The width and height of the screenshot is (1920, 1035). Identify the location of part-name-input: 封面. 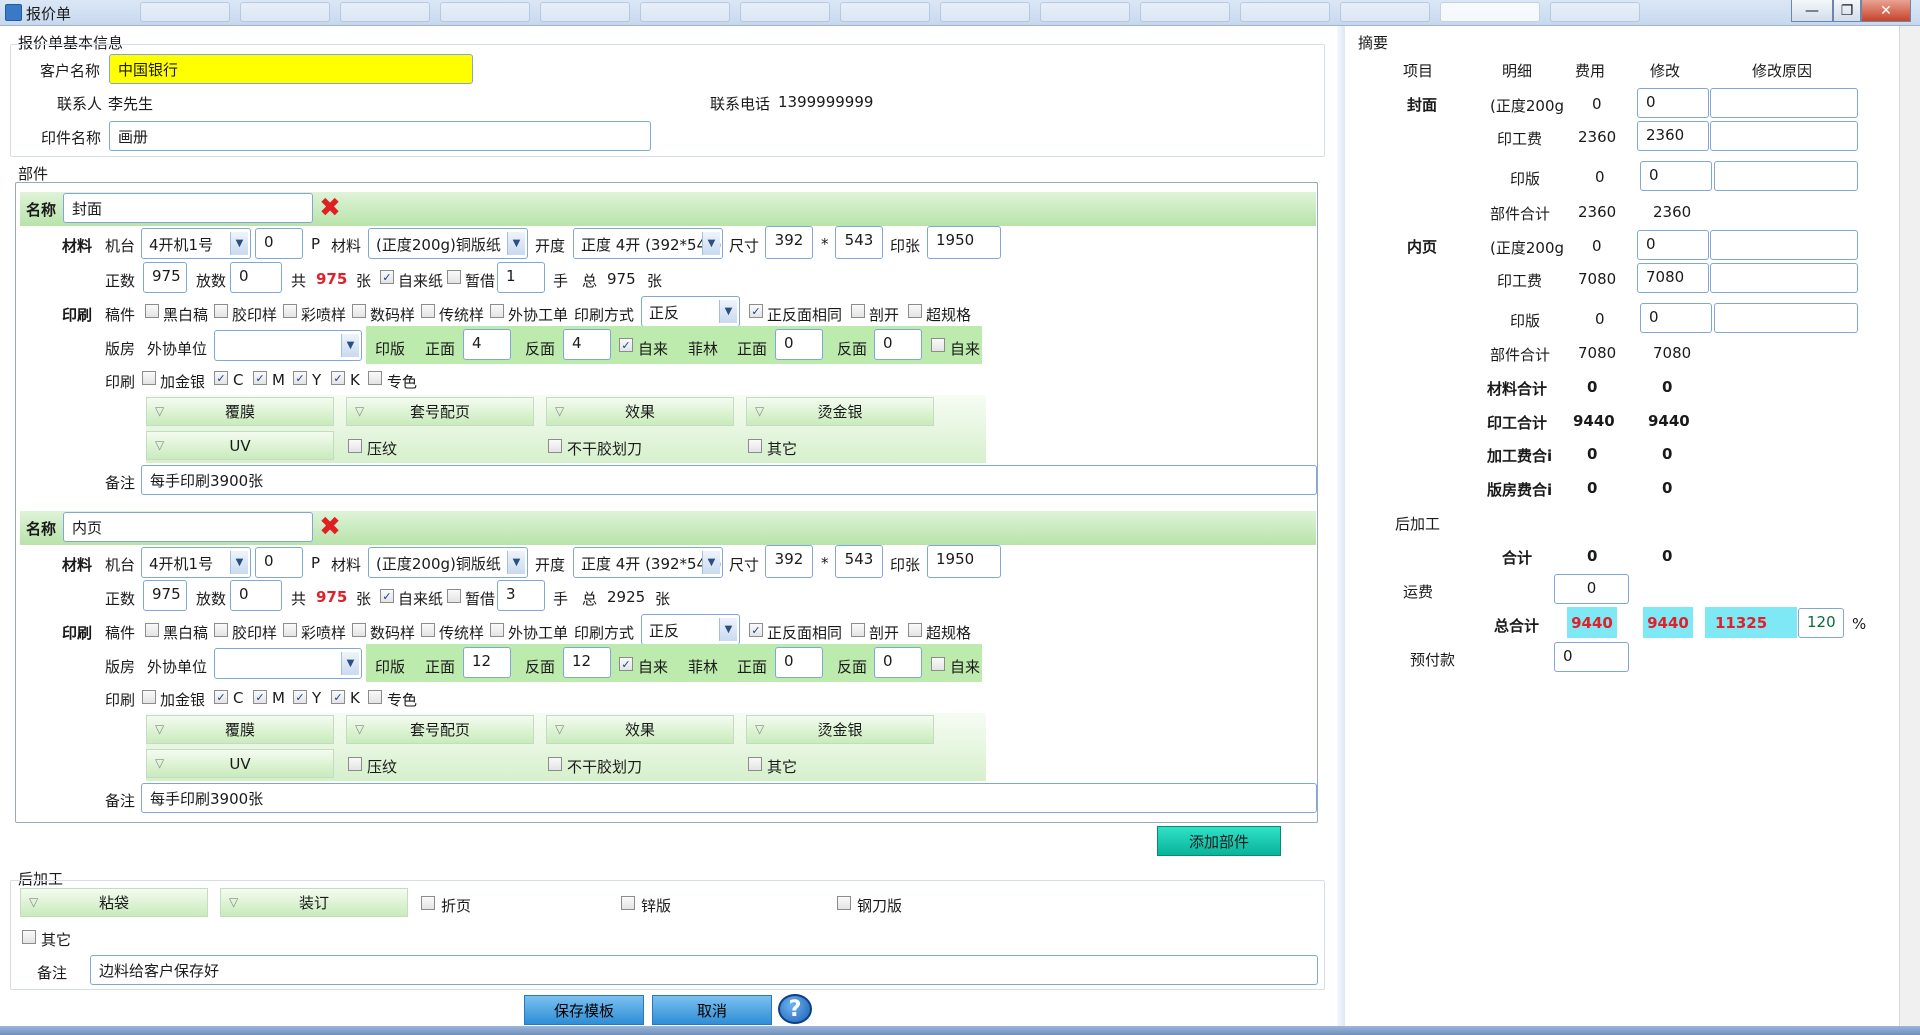
(188, 208).